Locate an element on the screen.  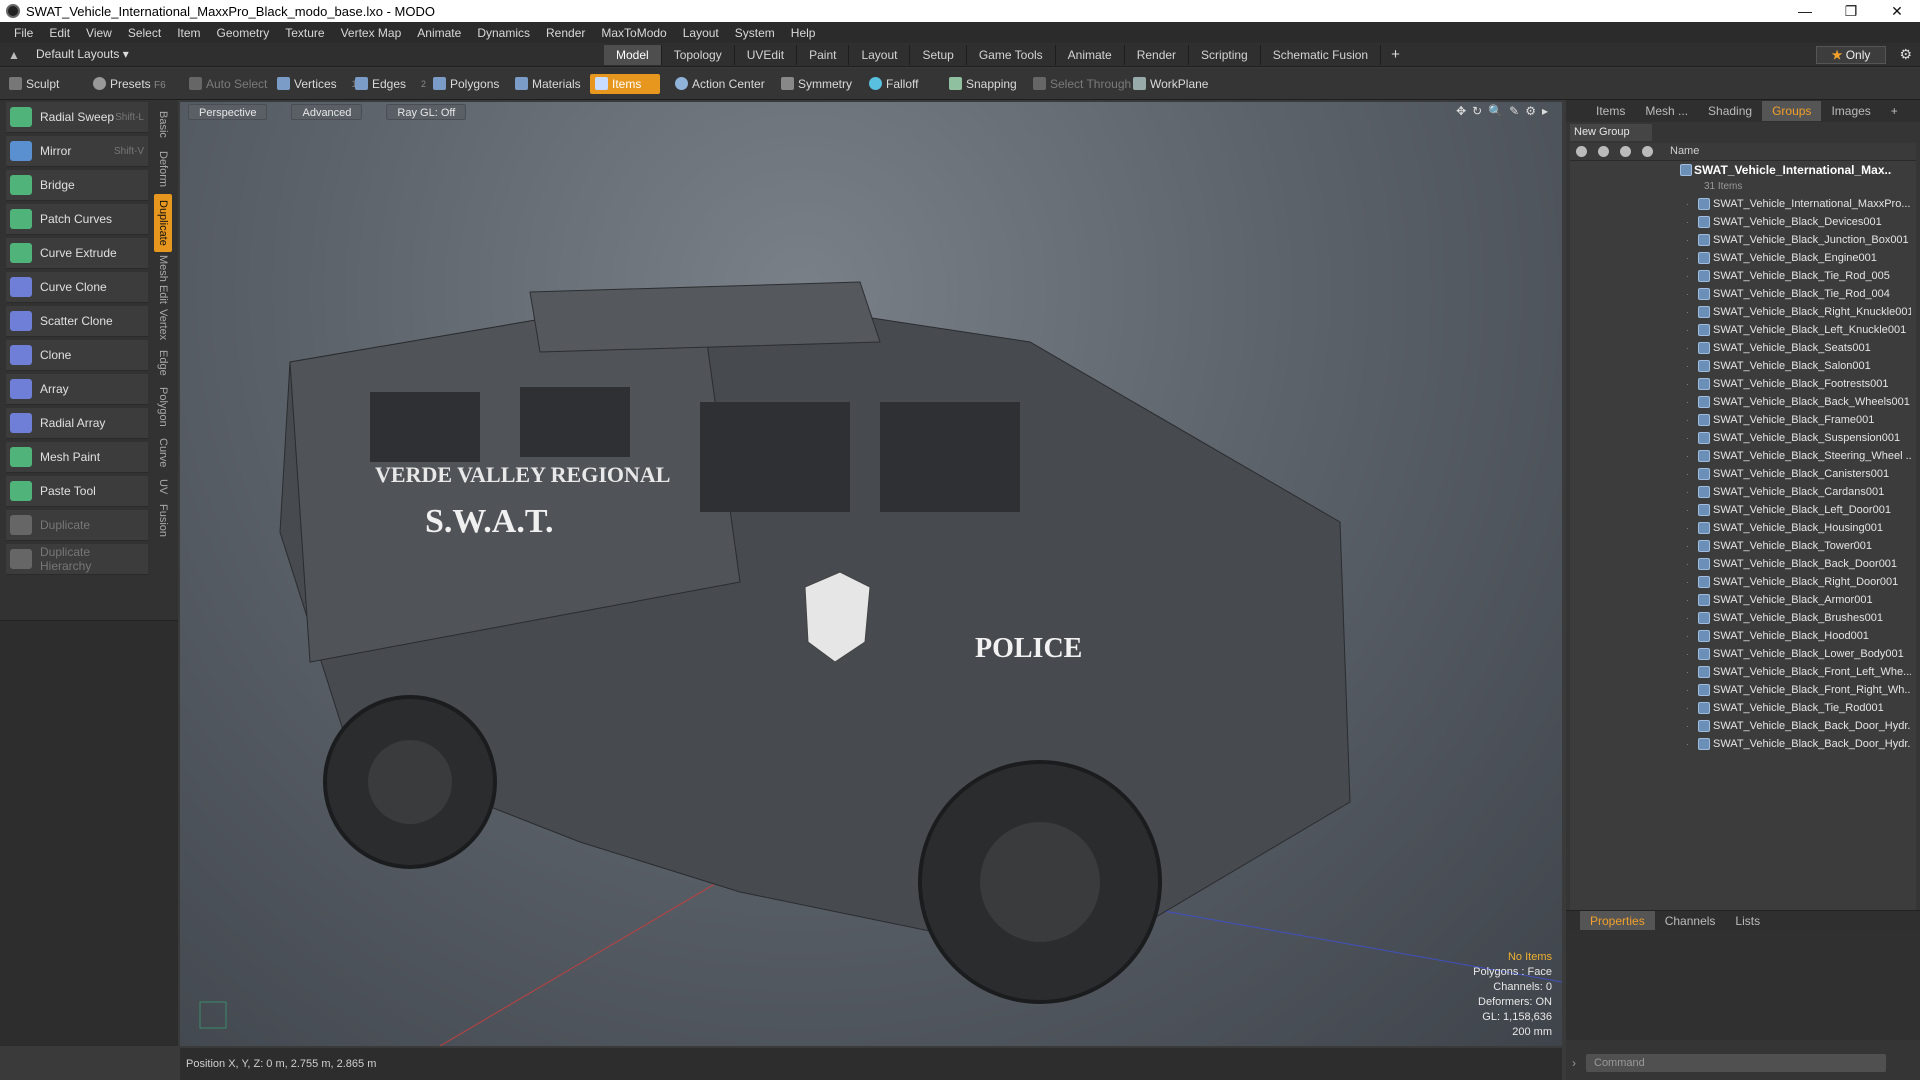
vtab-curve: Curve is located at coordinates (163, 453).